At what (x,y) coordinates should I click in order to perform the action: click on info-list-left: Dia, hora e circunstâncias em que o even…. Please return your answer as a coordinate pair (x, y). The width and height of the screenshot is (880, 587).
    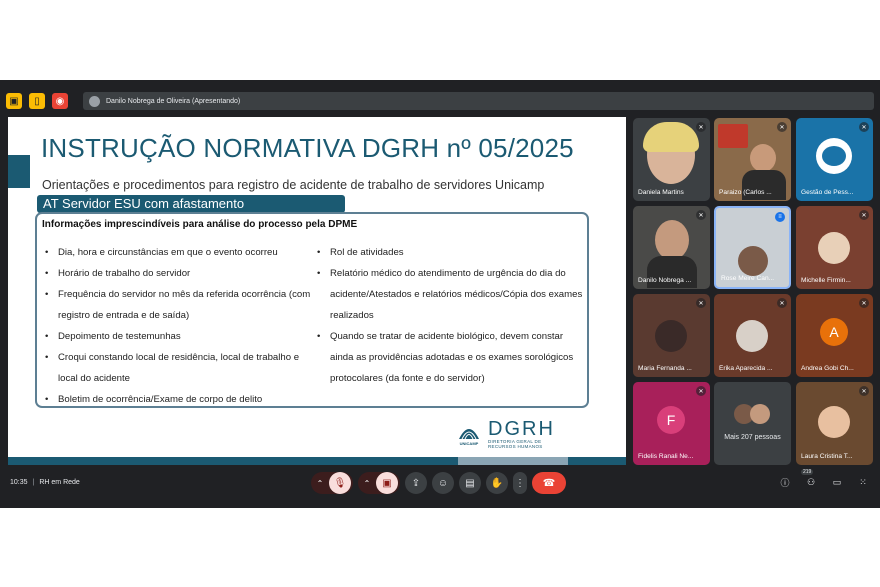
    Looking at the image, I should click on (180, 326).